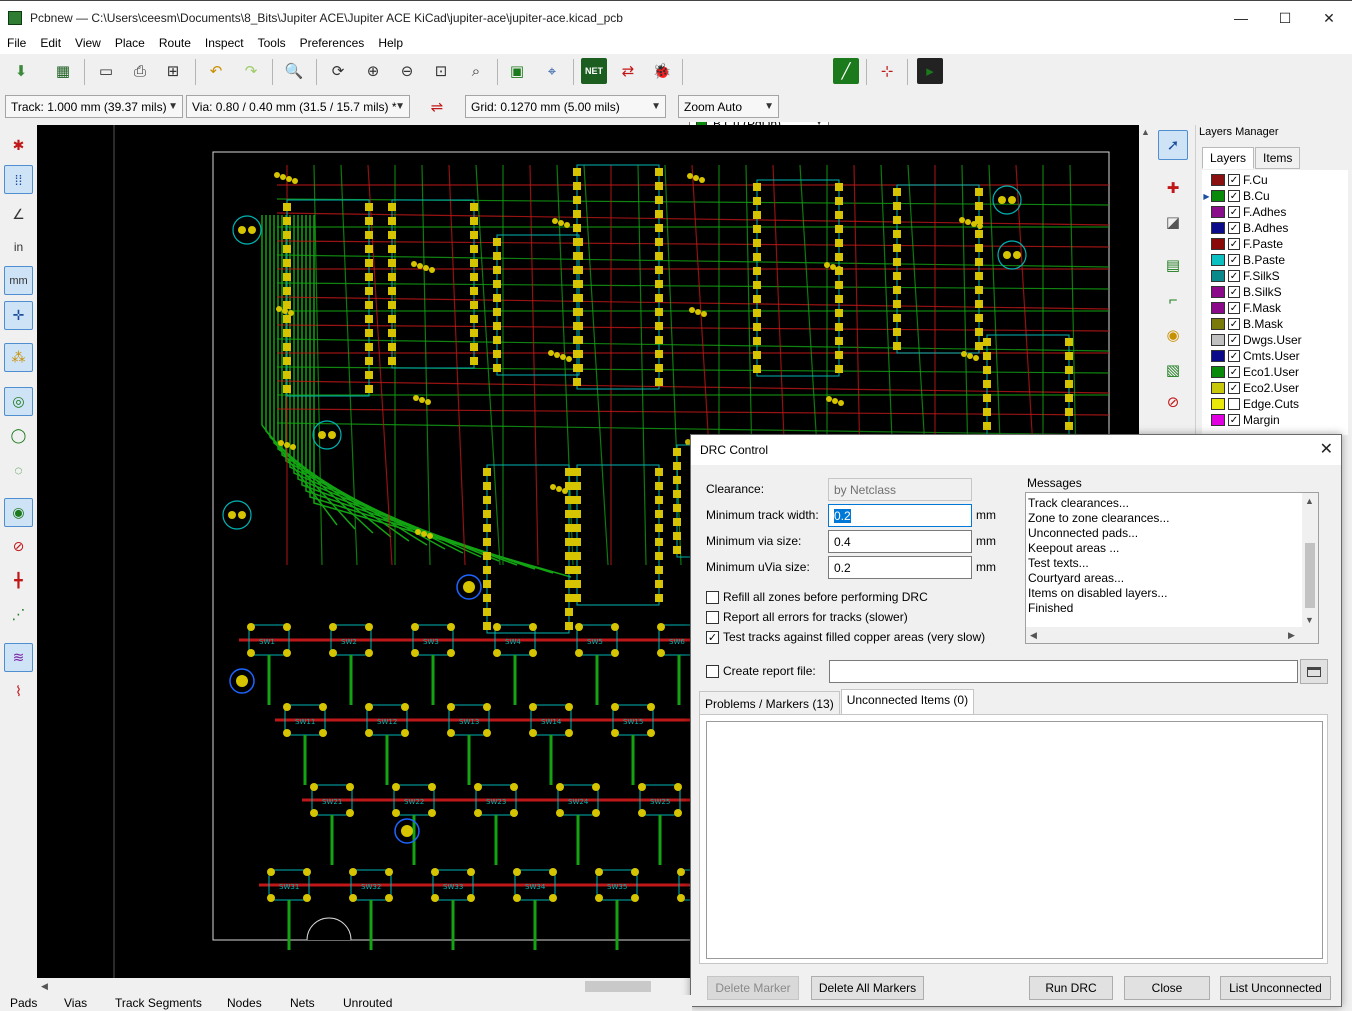 This screenshot has height=1011, width=1352. I want to click on highlight-net-icon: ◪, so click(1173, 222).